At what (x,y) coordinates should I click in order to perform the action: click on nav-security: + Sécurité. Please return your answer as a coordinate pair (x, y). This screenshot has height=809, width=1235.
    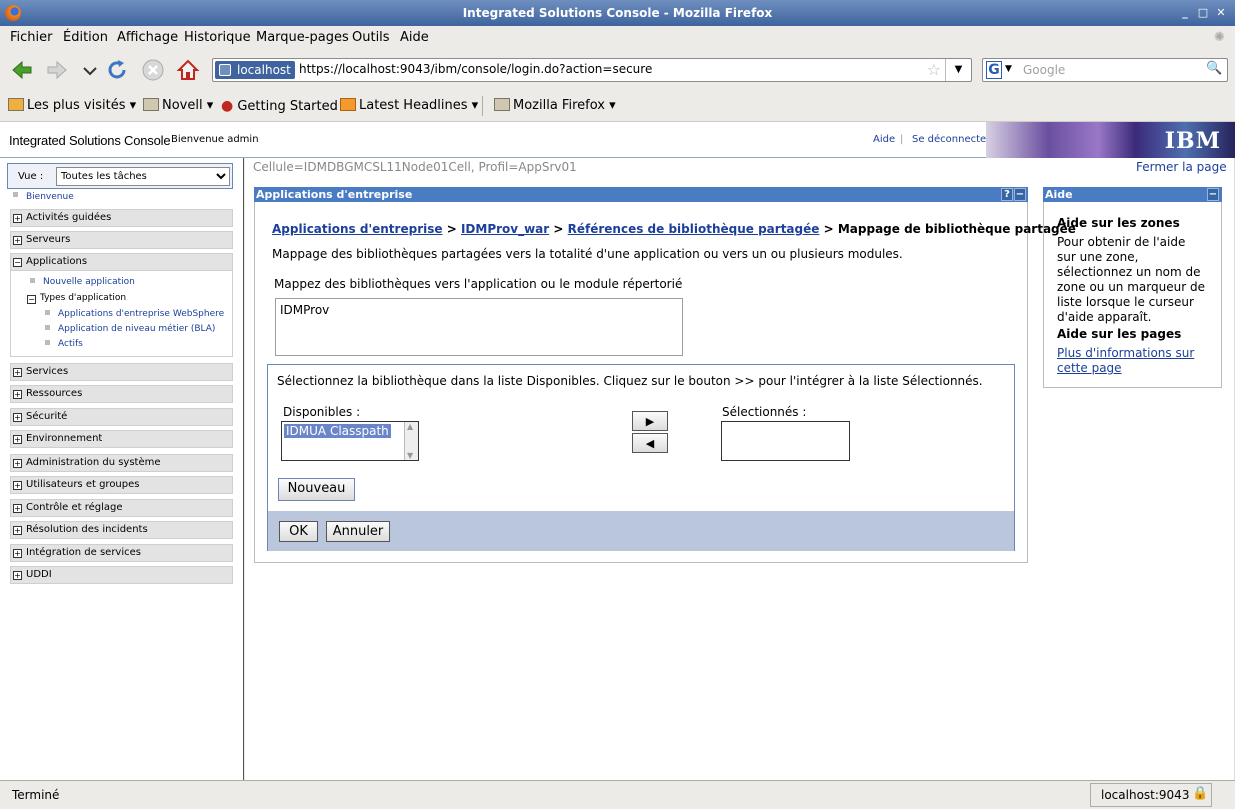
    Looking at the image, I should click on (121, 417).